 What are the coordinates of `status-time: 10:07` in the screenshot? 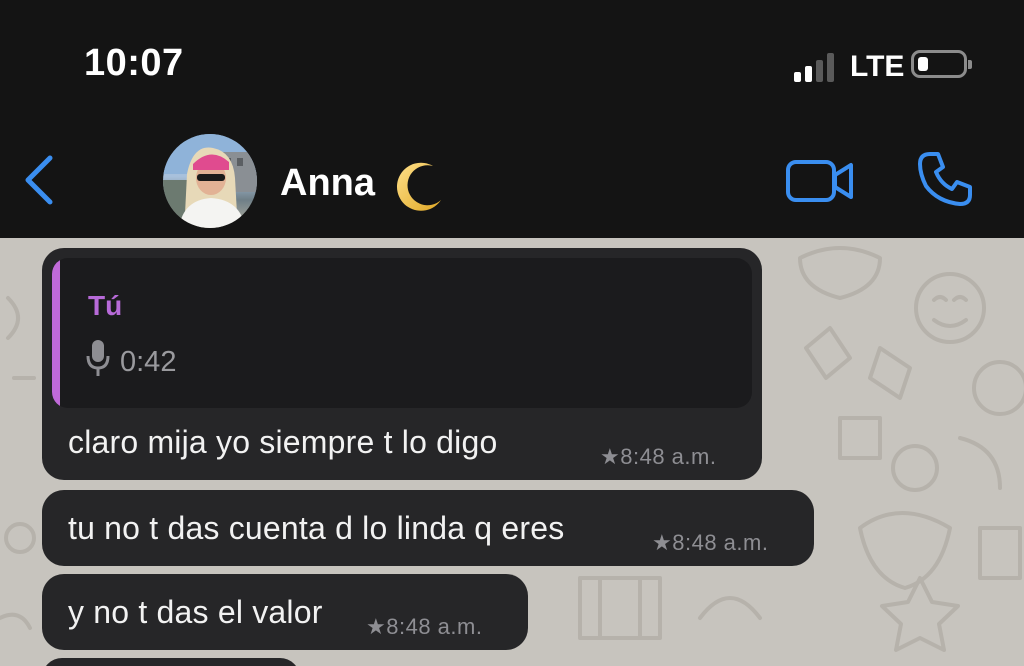 It's located at (134, 63).